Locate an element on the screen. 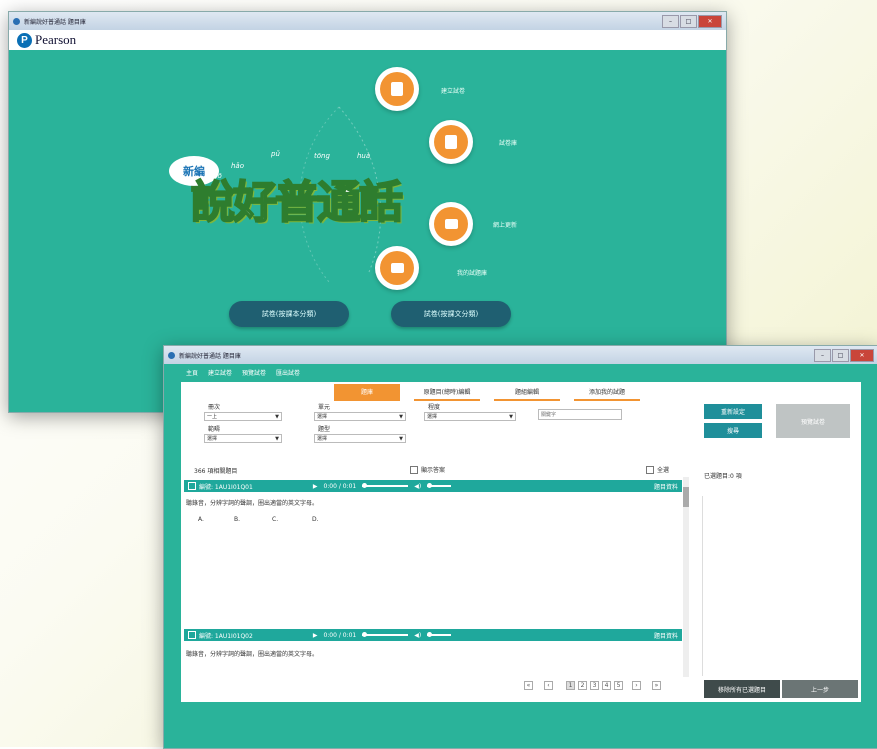 This screenshot has height=749, width=877. book-label: 冊次 is located at coordinates (214, 407).